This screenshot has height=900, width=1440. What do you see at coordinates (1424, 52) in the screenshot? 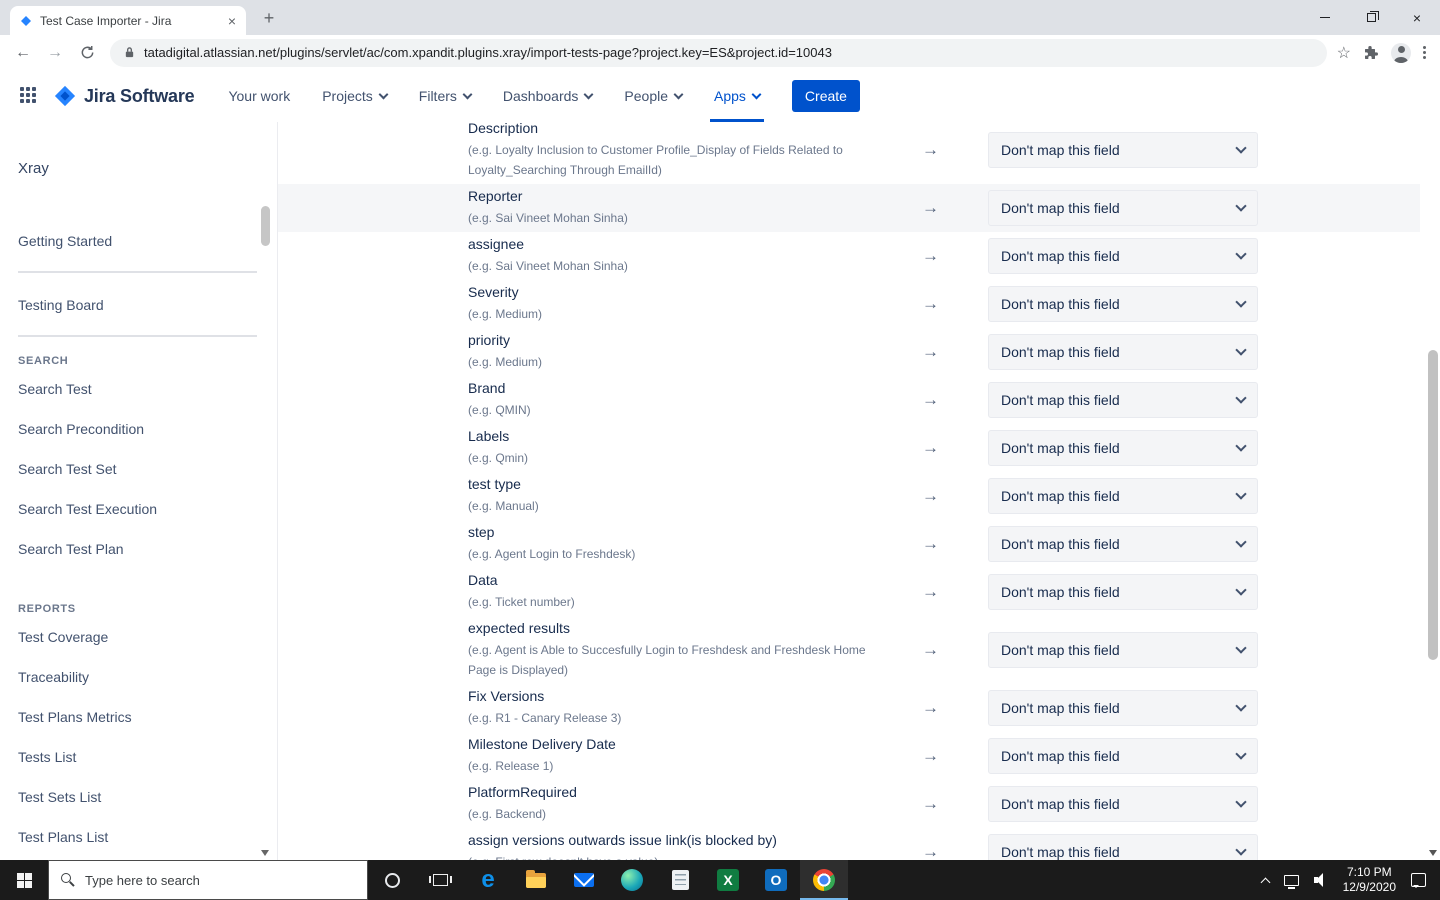
I see `browser-menu-icon` at bounding box center [1424, 52].